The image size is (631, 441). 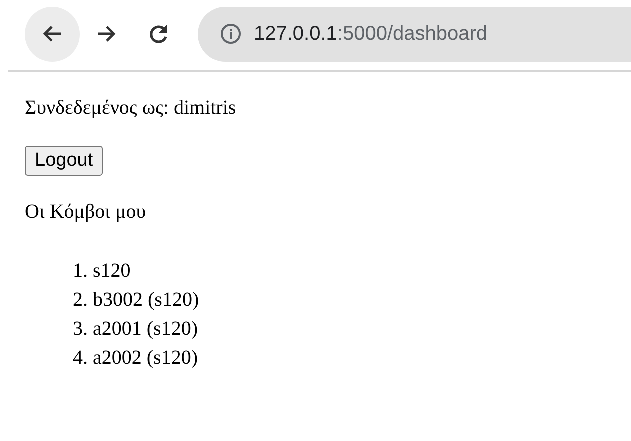 I want to click on address-bar: 127.0.0.1:5000/dashboard, so click(x=414, y=34).